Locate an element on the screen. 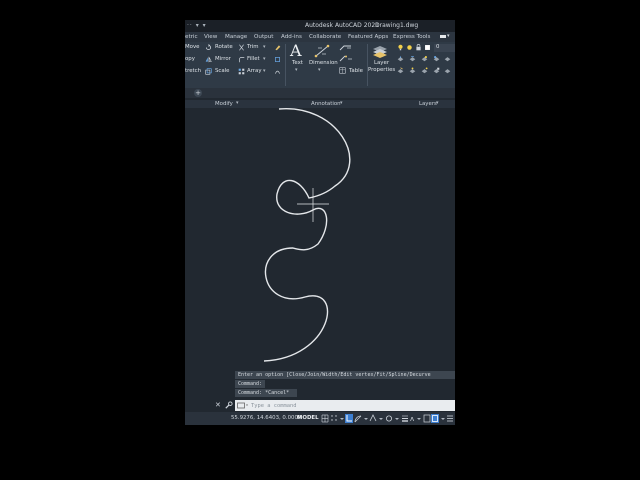 The height and width of the screenshot is (480, 640). offset-icon is located at coordinates (277, 71).